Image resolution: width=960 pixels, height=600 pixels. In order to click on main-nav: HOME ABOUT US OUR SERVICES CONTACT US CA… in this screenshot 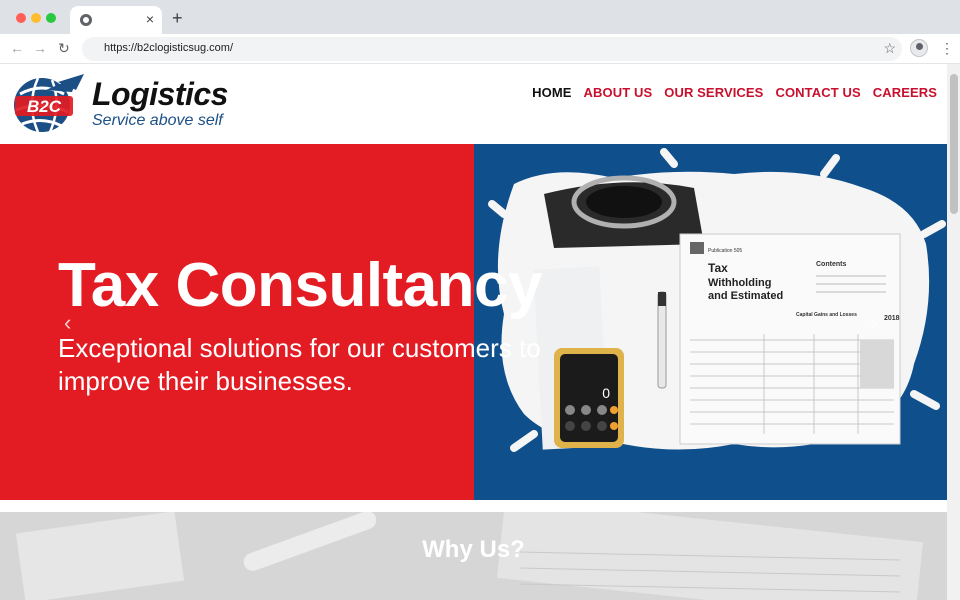, I will do `click(734, 92)`.